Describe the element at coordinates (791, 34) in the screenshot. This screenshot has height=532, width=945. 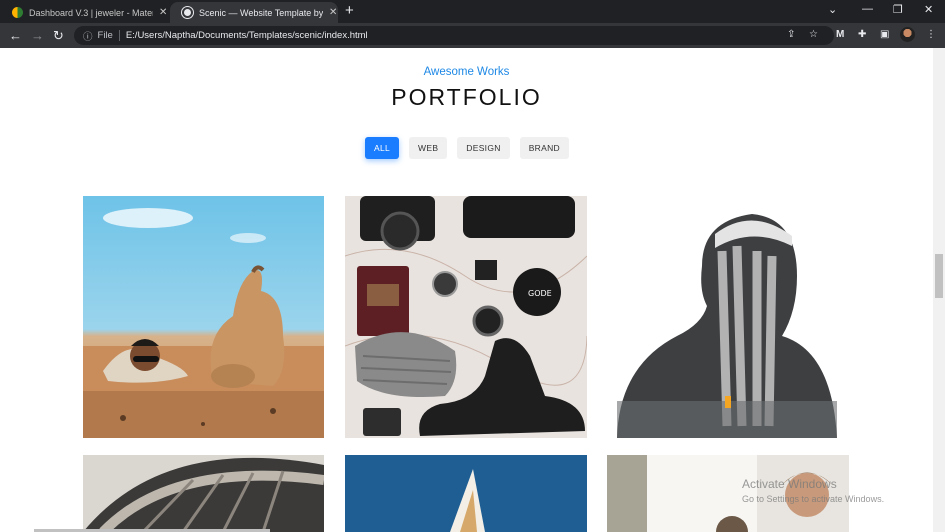
I see `share-icon: ⇪` at that location.